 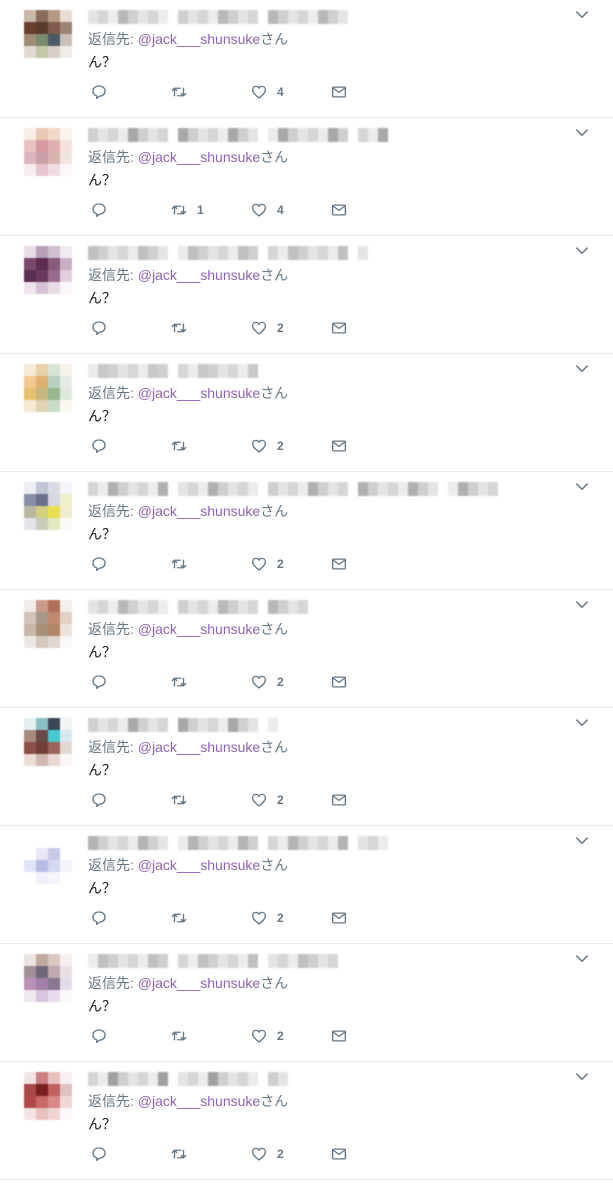 What do you see at coordinates (187, 210) in the screenshot?
I see `retweet-button: 1` at bounding box center [187, 210].